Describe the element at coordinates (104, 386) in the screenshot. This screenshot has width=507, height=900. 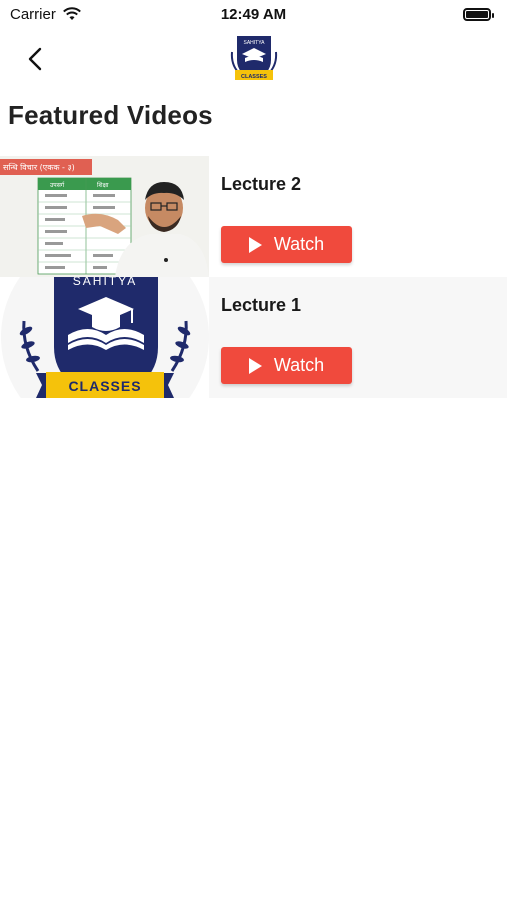
I see `thumb-banner-text: CLASSES` at that location.